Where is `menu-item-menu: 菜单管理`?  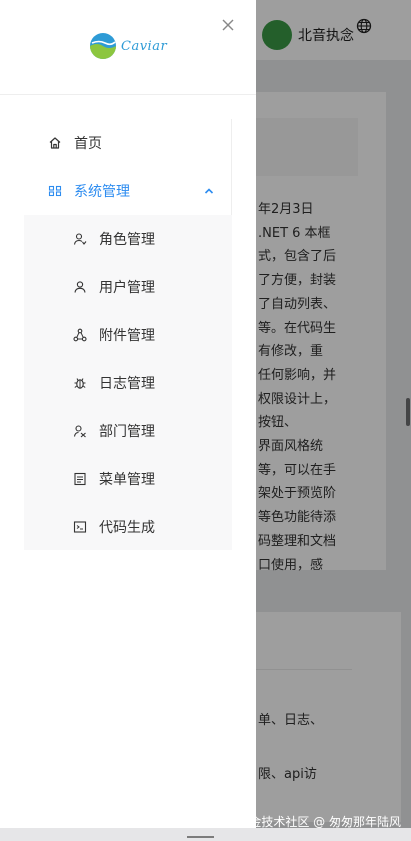 menu-item-menu: 菜单管理 is located at coordinates (128, 479).